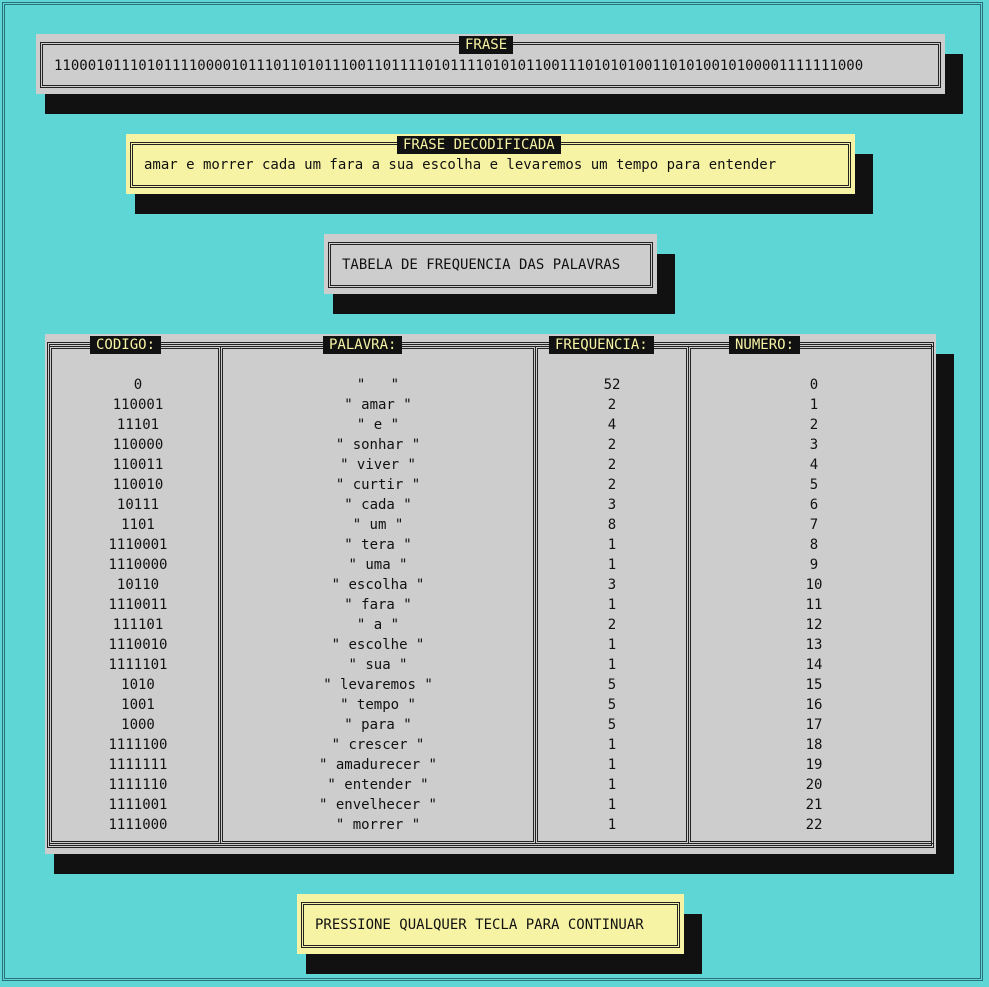 The width and height of the screenshot is (989, 987). I want to click on cell-numero: 19, so click(814, 765).